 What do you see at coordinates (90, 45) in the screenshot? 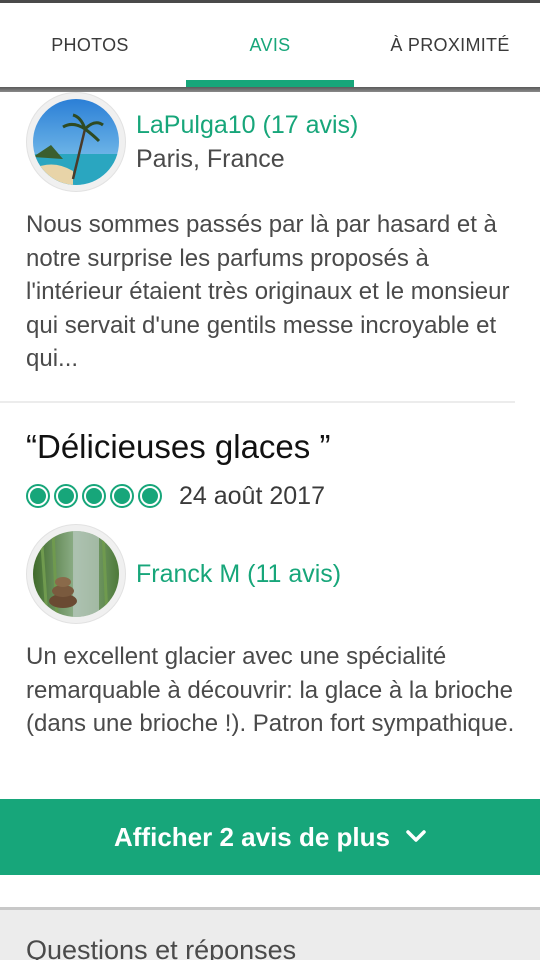
I see `tab-photos: PHOTOS` at bounding box center [90, 45].